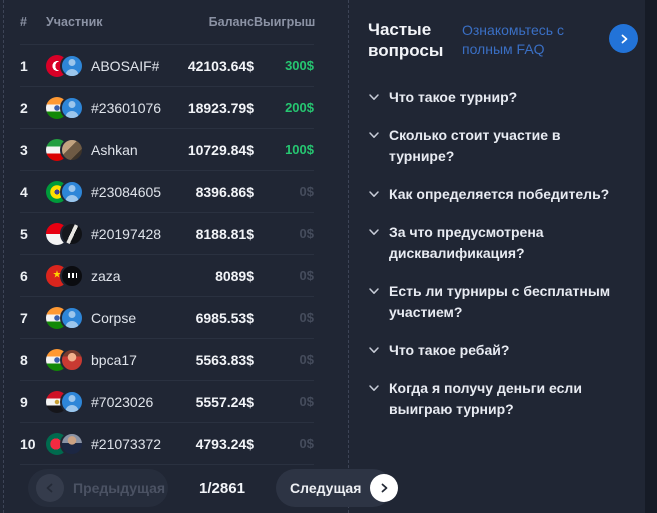  I want to click on header-rank: #, so click(23, 22).